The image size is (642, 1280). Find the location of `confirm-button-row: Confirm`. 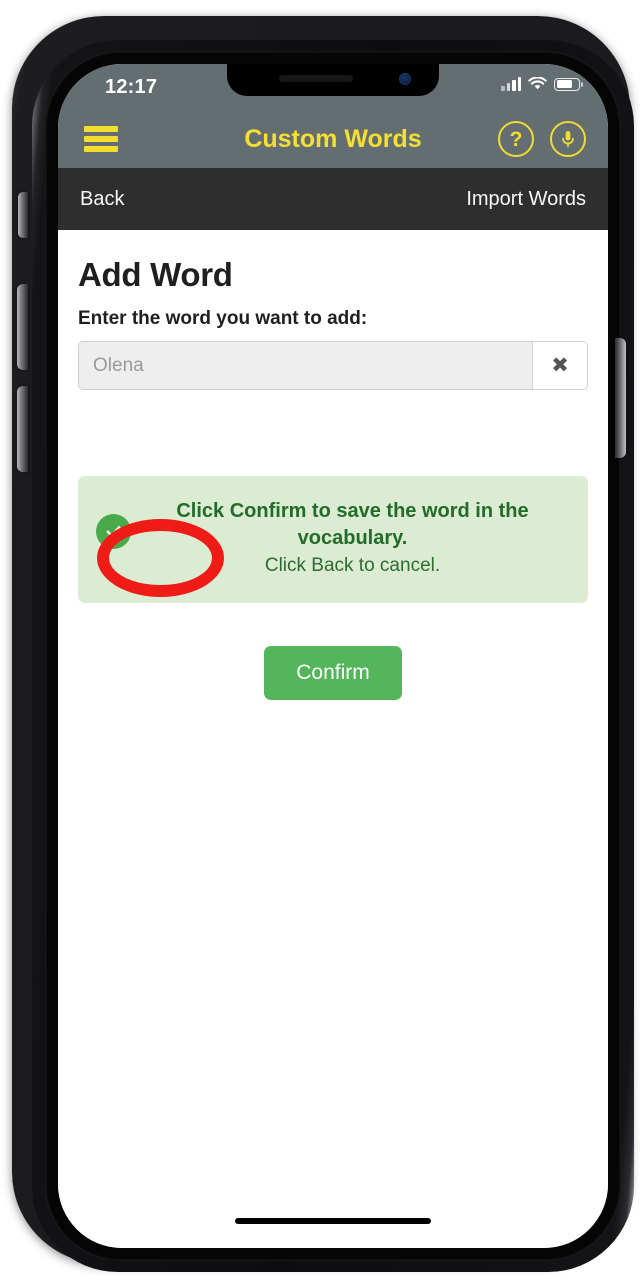

confirm-button-row: Confirm is located at coordinates (333, 673).